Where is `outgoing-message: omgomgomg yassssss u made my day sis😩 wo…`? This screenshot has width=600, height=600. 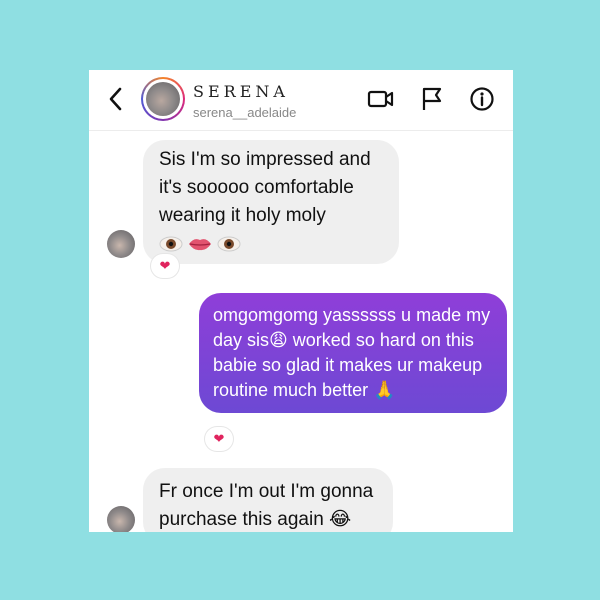 outgoing-message: omgomgomg yassssss u made my day sis😩 wo… is located at coordinates (353, 353).